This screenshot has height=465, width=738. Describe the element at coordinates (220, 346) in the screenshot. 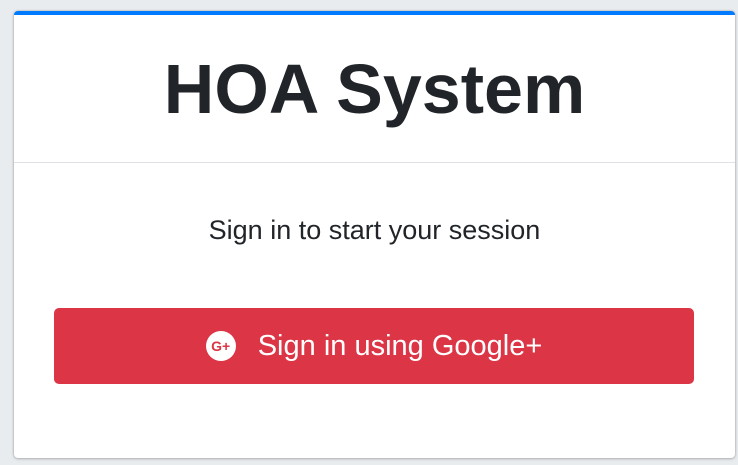

I see `google-plus-icon: G+` at that location.